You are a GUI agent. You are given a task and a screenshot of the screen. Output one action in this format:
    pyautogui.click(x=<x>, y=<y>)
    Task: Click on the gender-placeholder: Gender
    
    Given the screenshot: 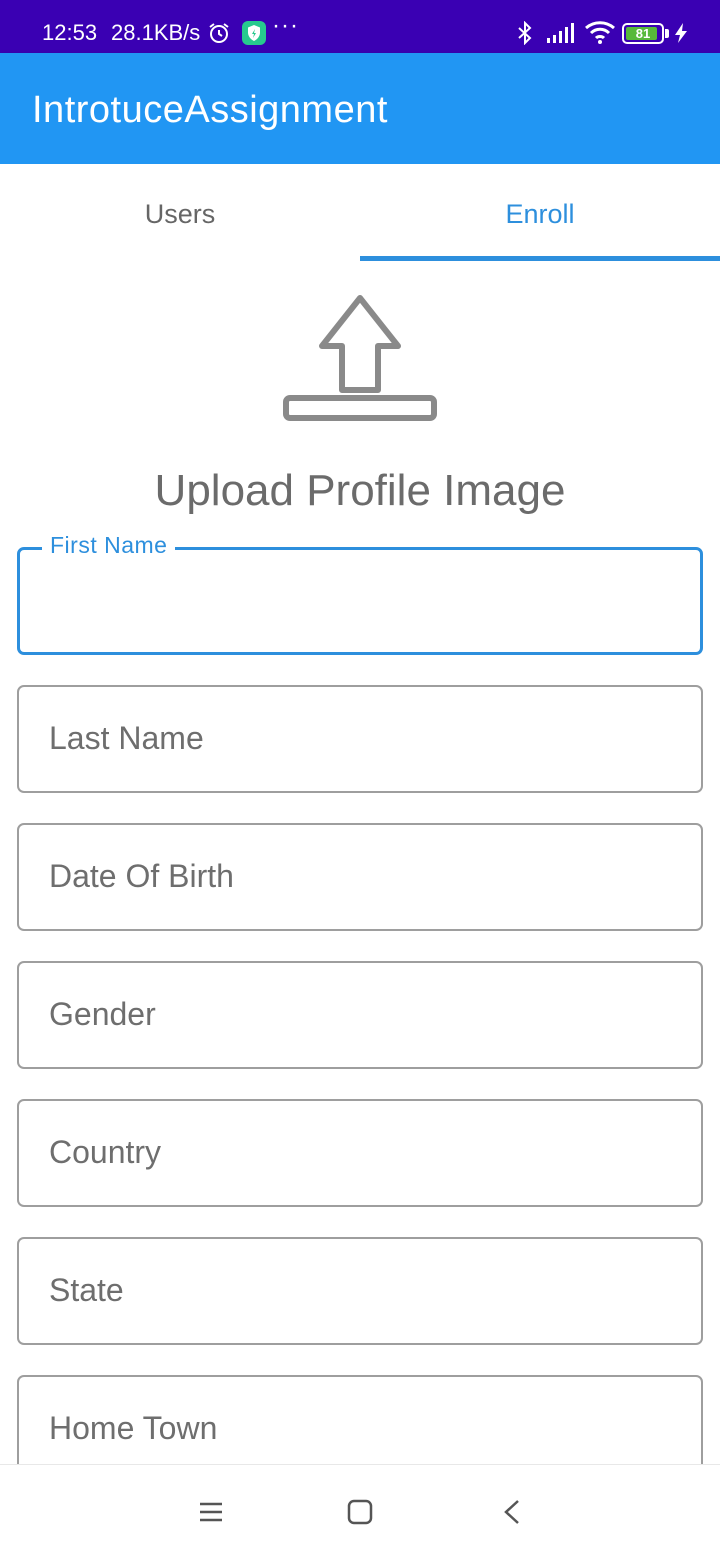 What is the action you would take?
    pyautogui.click(x=102, y=1014)
    